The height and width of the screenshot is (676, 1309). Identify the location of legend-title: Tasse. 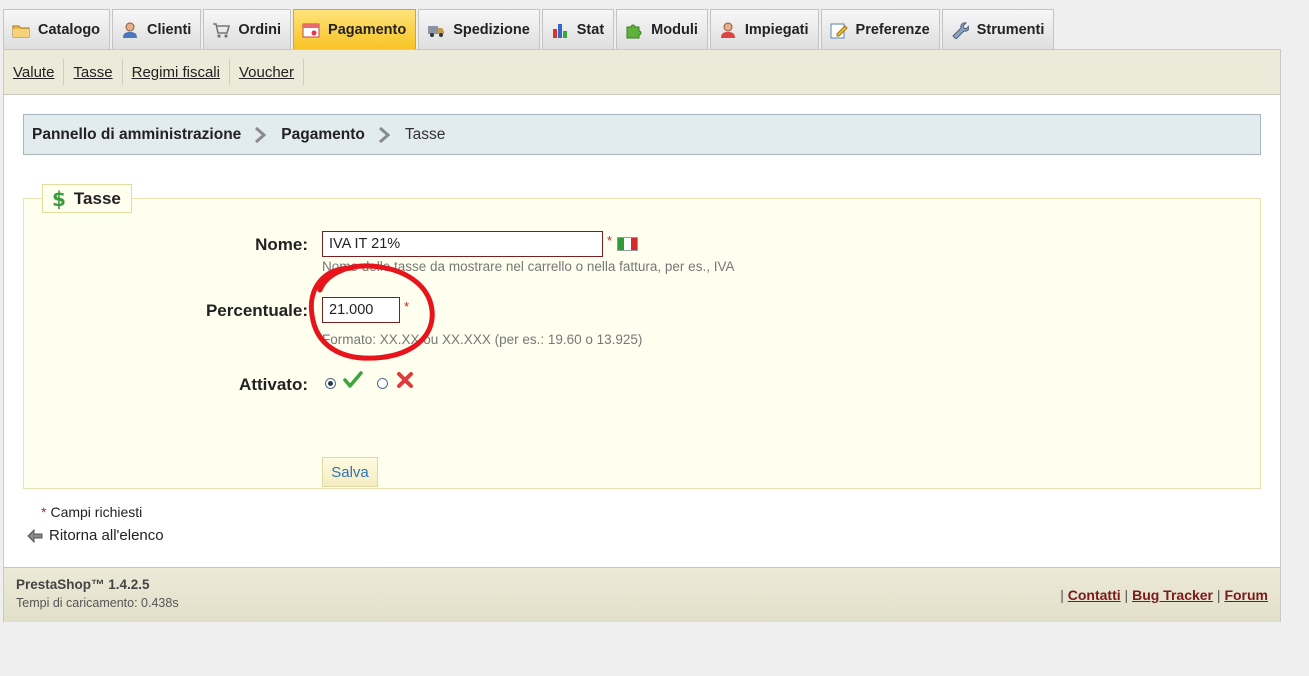
(97, 198).